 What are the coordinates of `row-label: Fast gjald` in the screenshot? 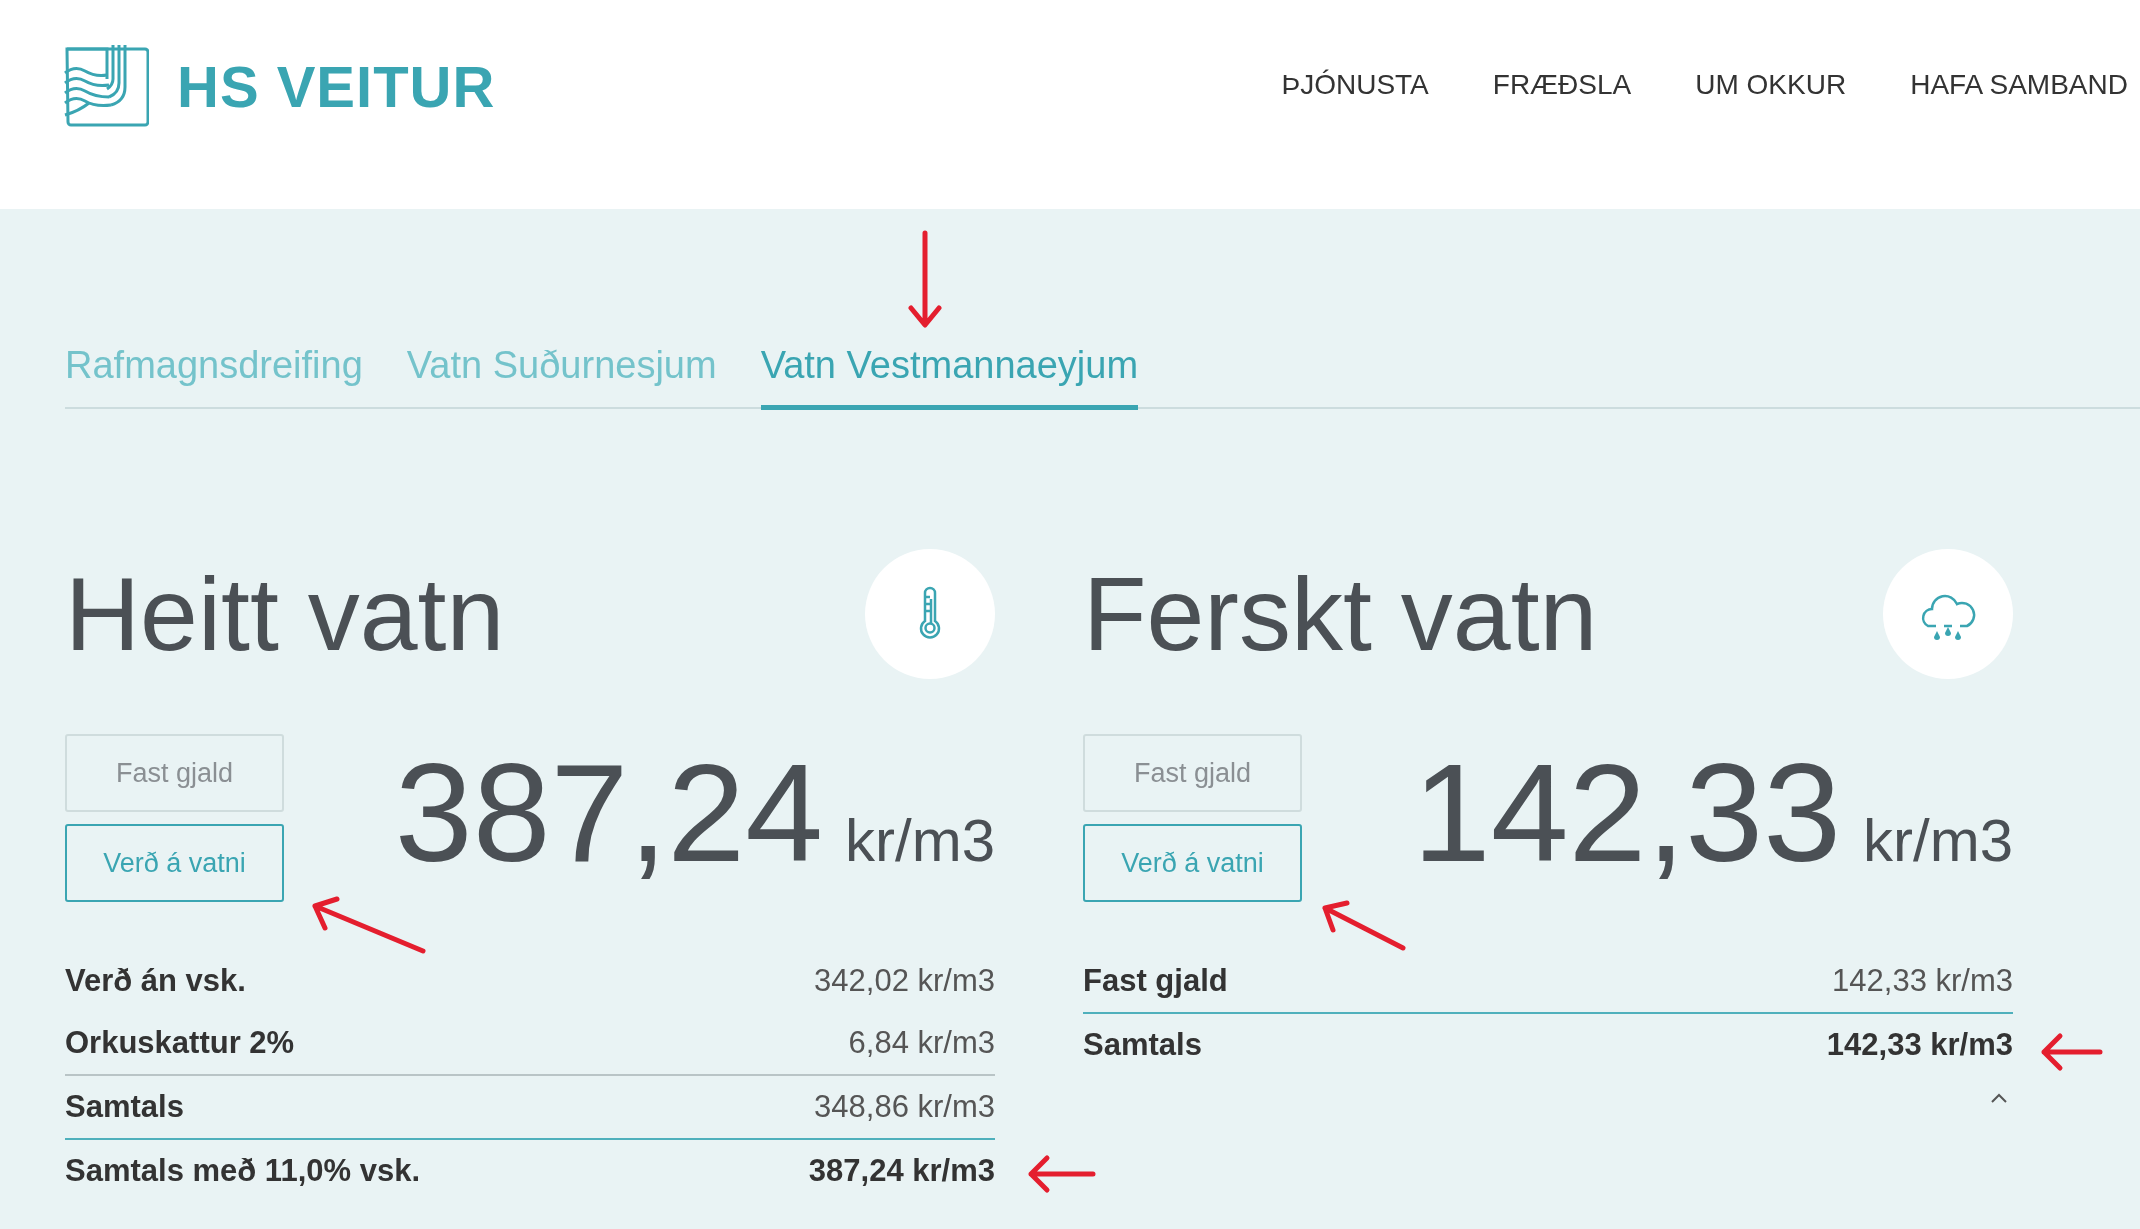 It's located at (1155, 981).